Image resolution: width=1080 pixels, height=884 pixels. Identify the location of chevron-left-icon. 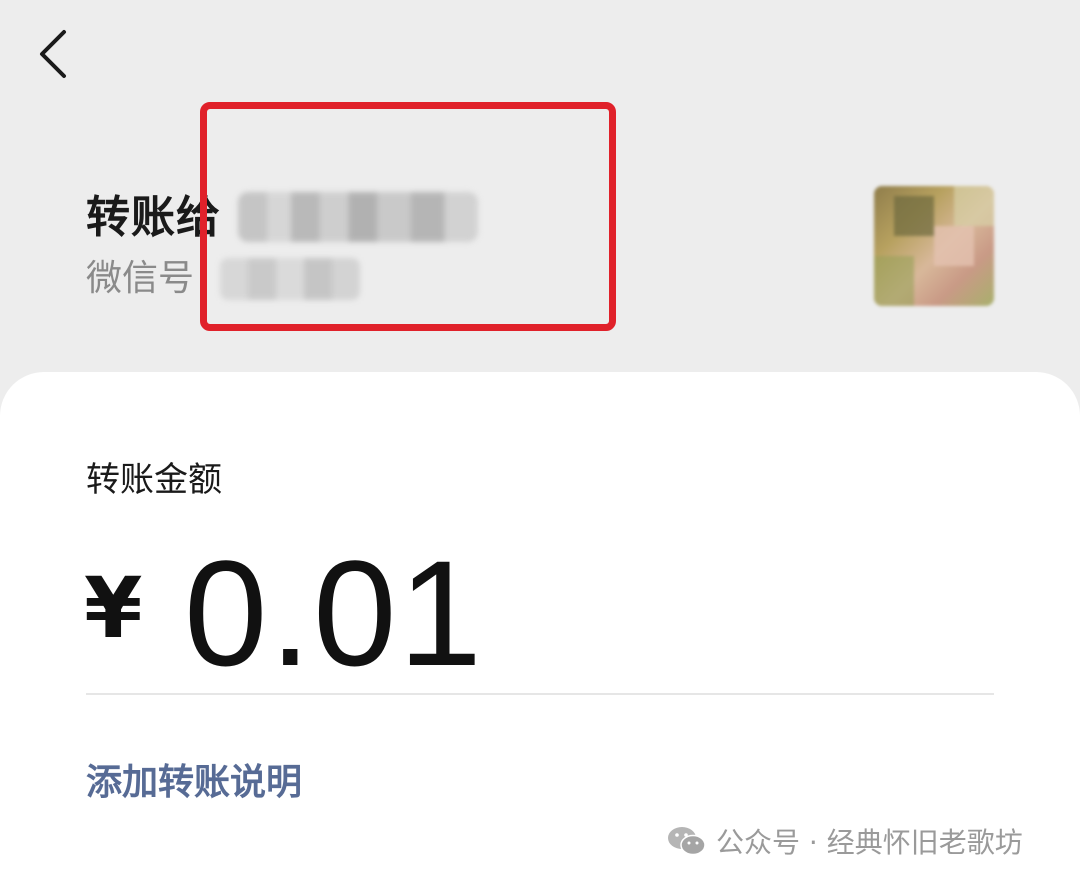
(53, 54).